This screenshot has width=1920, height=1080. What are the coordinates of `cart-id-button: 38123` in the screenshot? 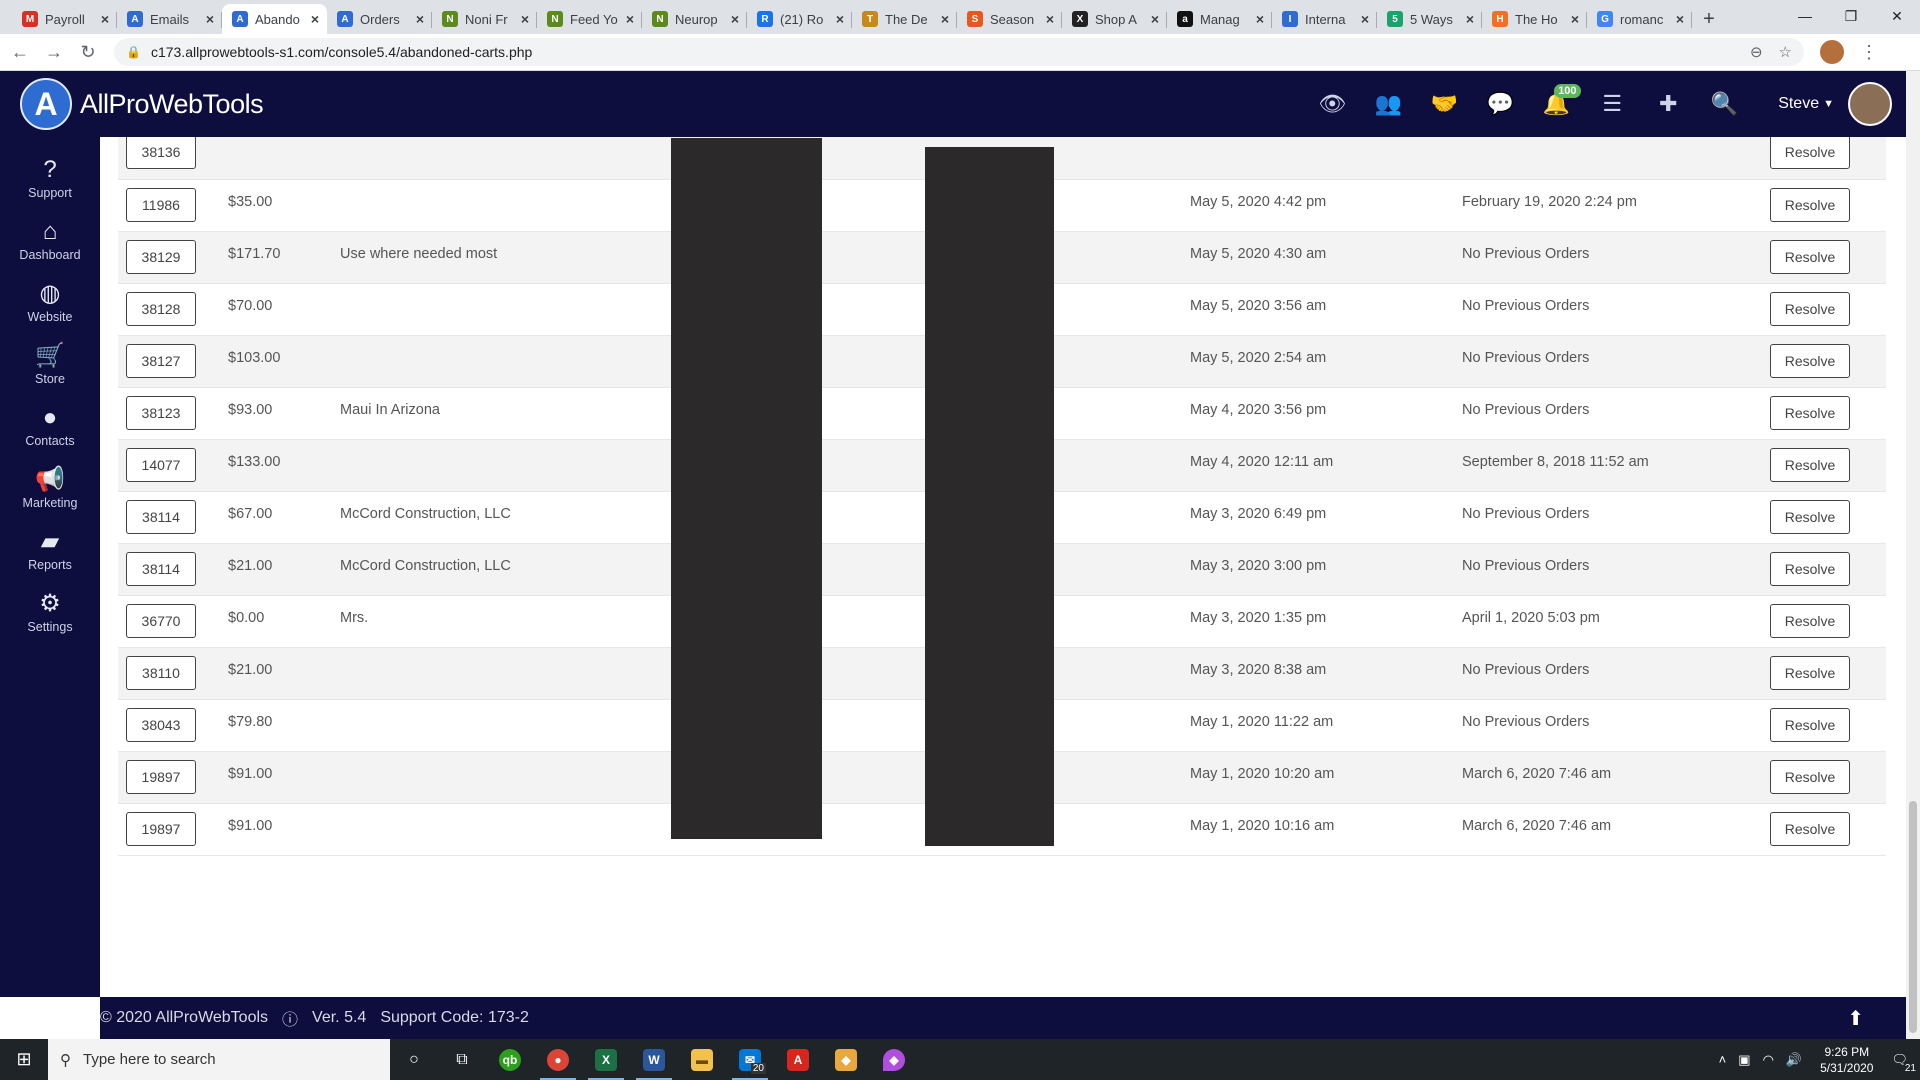 It's located at (161, 412).